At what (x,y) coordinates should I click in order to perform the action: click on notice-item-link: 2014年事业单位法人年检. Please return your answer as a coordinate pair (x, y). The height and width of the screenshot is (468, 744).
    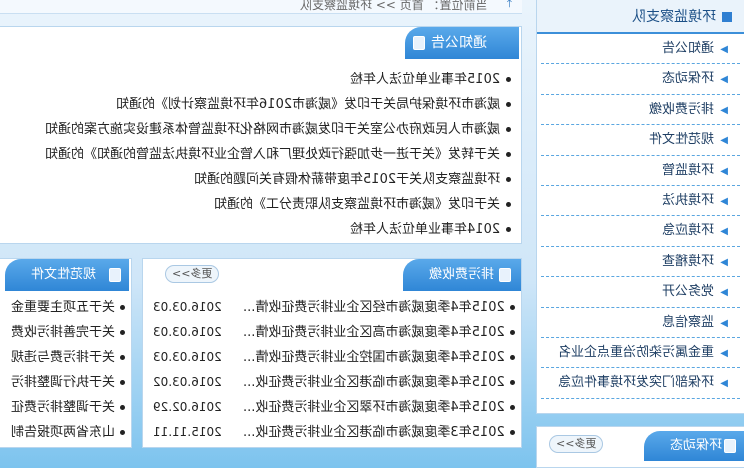
    Looking at the image, I should click on (425, 229).